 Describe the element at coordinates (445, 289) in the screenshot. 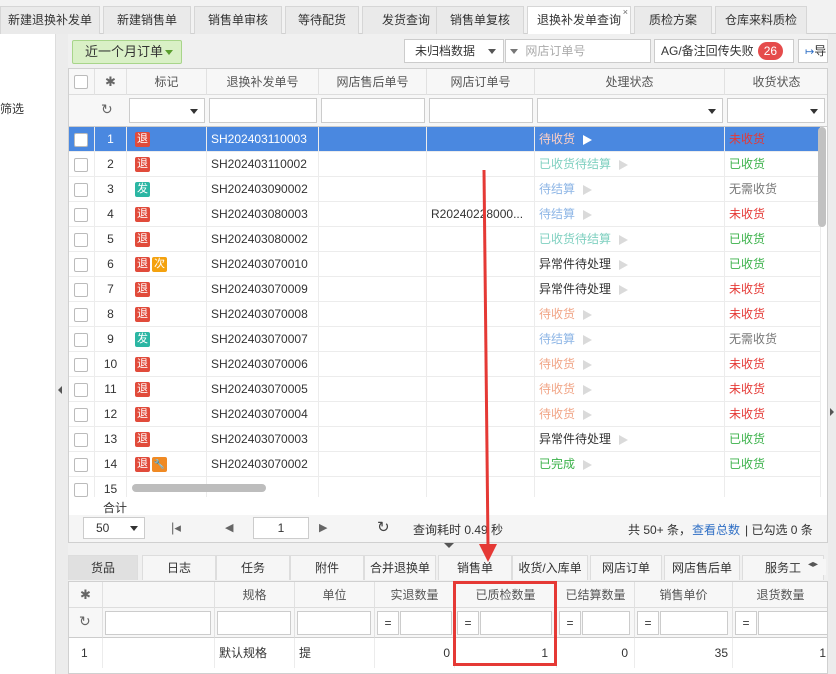

I see `table-row: 7 退 SH202403070009 异常件待处理 未收货` at that location.